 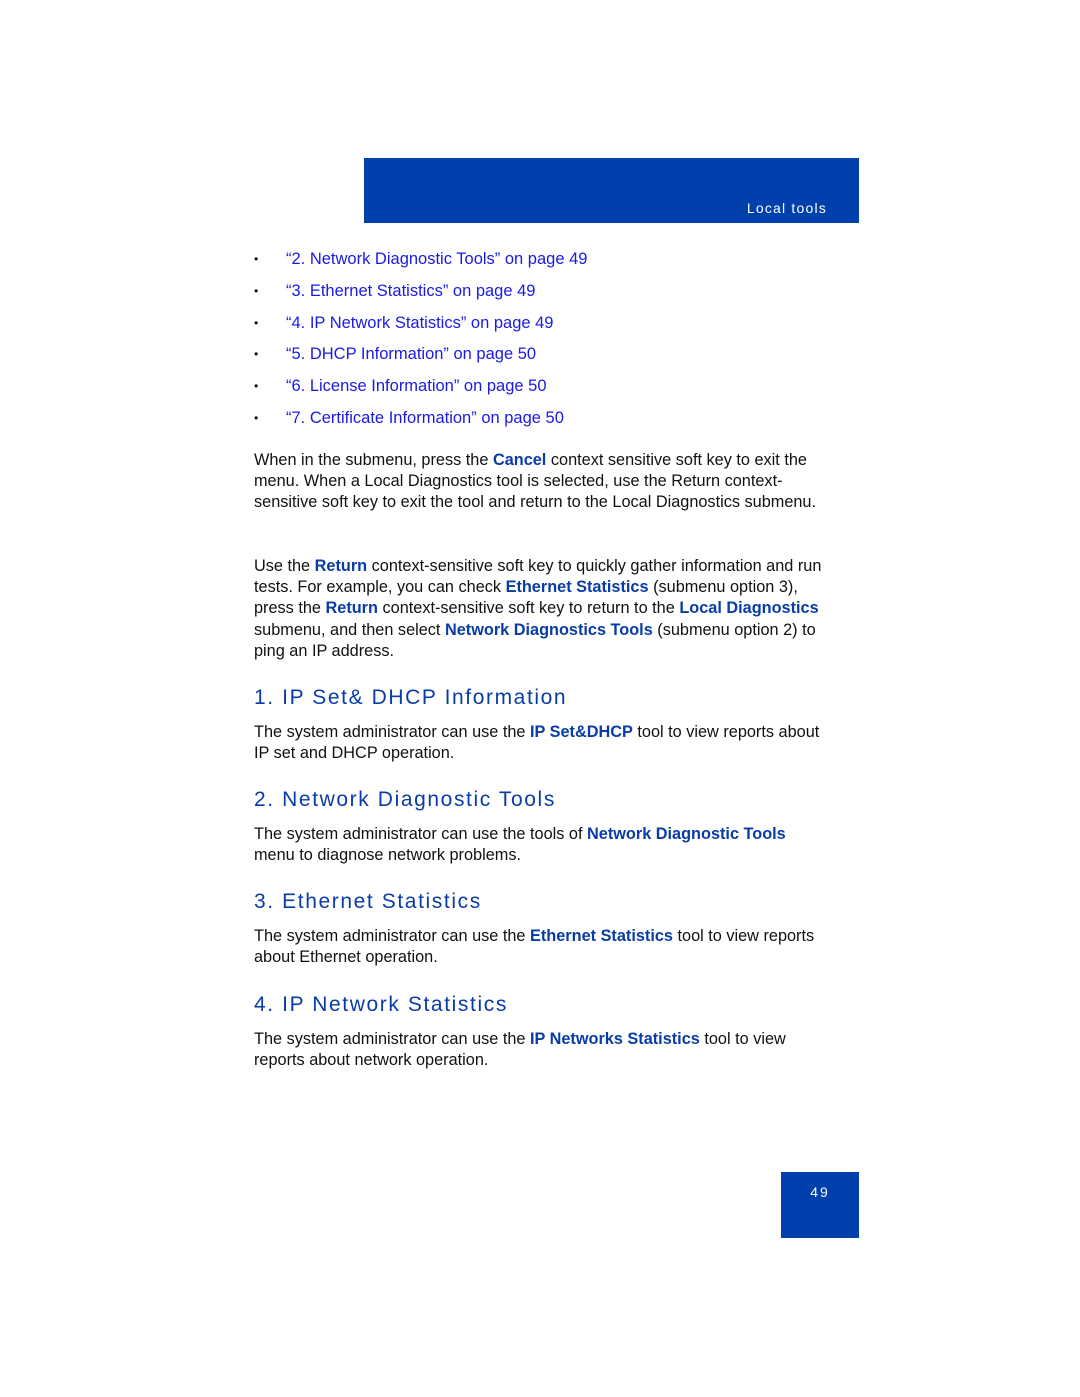 I want to click on toc-item: • “6. License Information” on page 50, so click(x=420, y=392).